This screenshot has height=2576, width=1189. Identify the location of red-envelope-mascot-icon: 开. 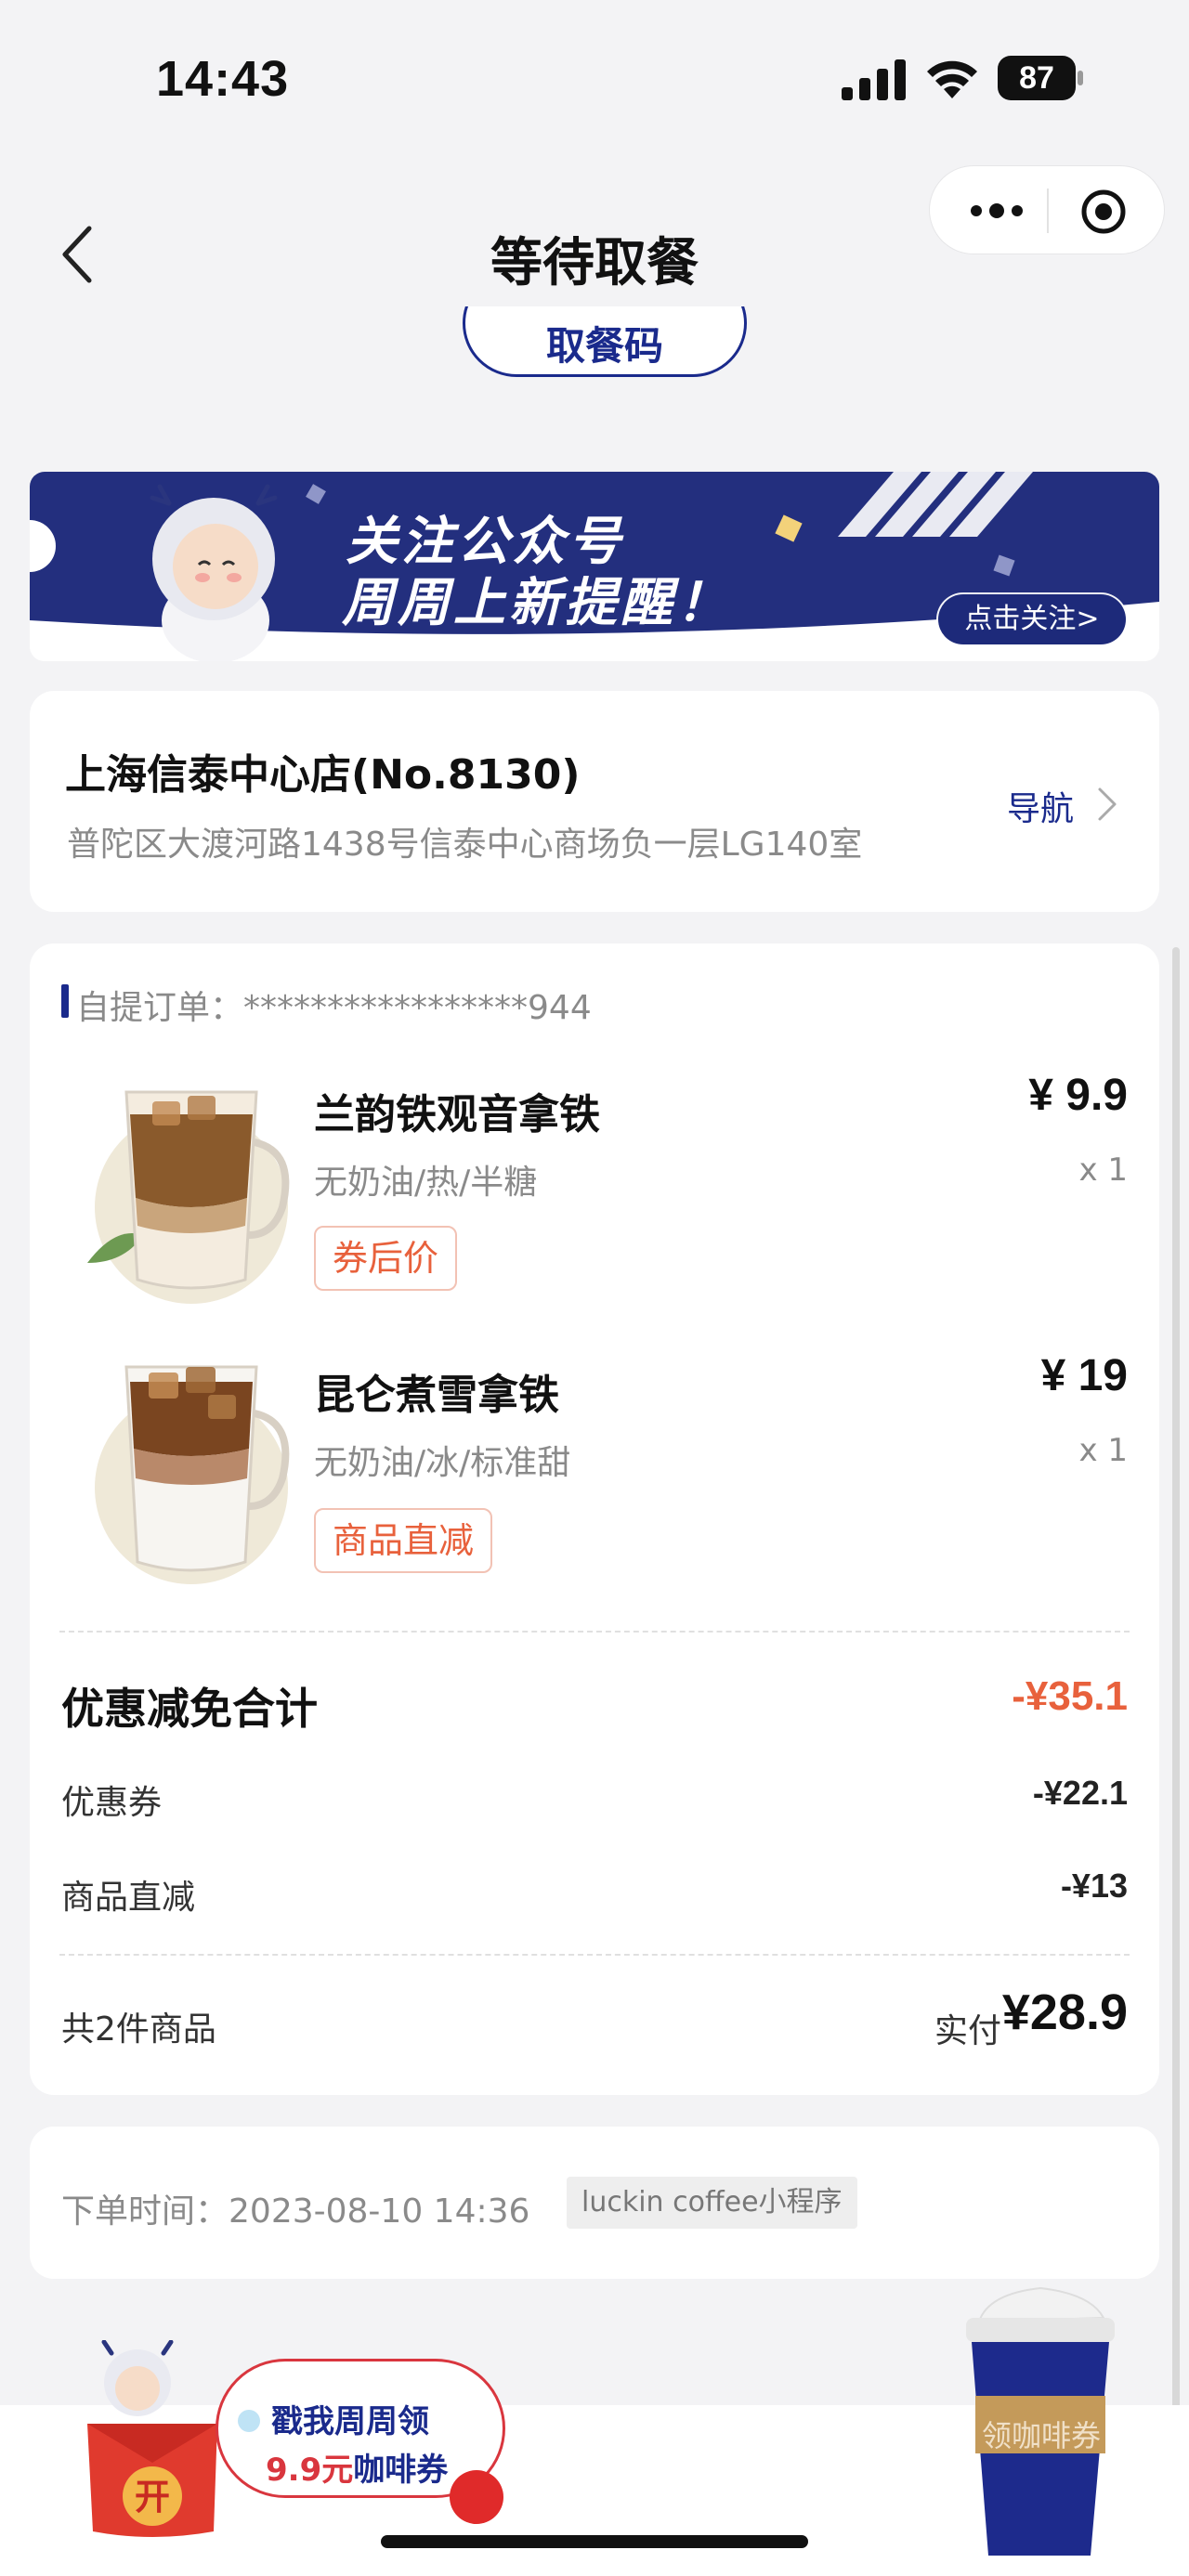
(152, 2442).